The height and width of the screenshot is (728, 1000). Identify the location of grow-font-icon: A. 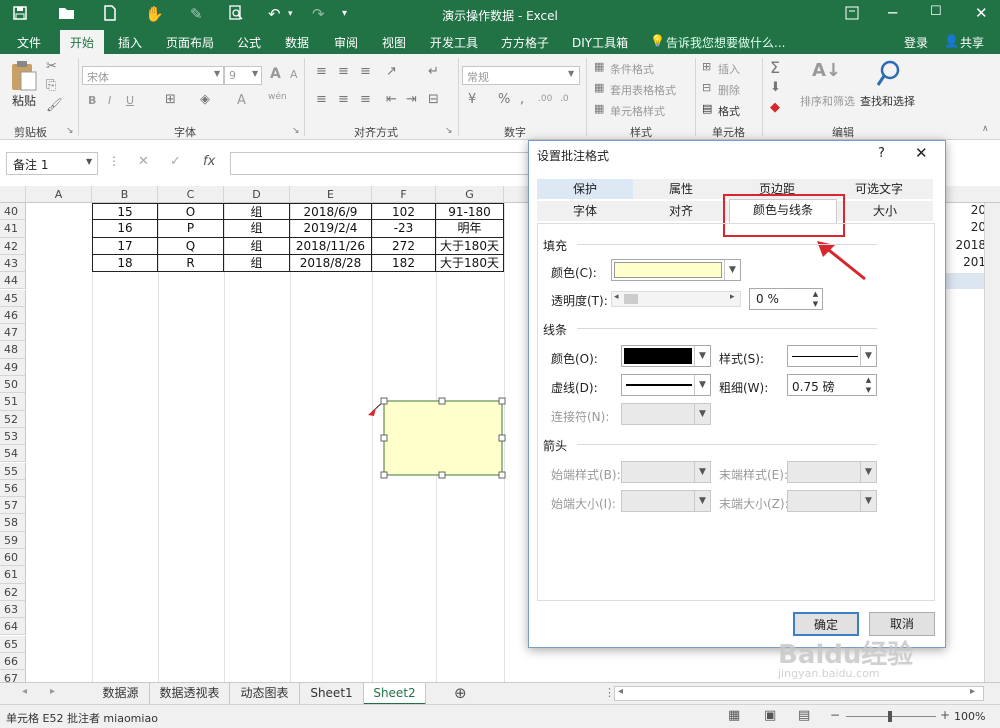
(275, 74).